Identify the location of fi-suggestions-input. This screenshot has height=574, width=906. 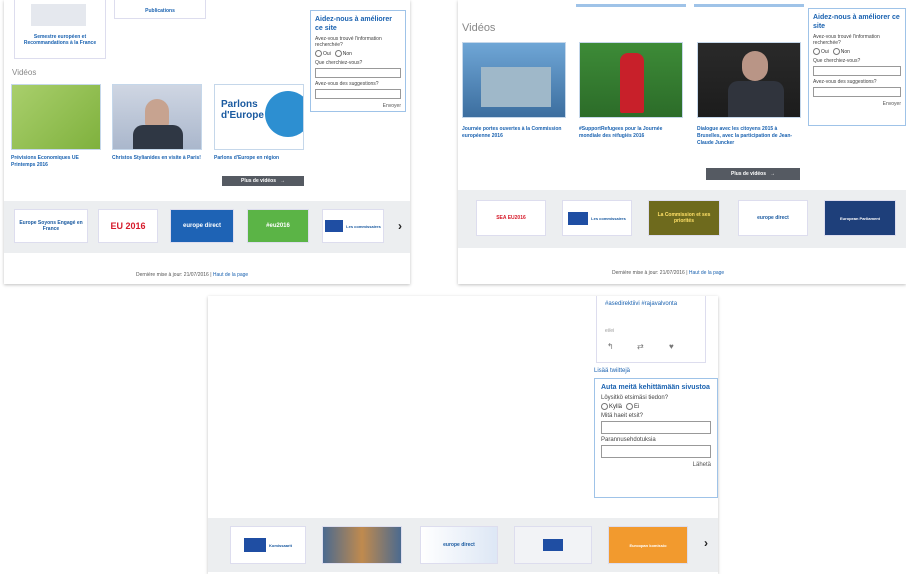
(656, 452).